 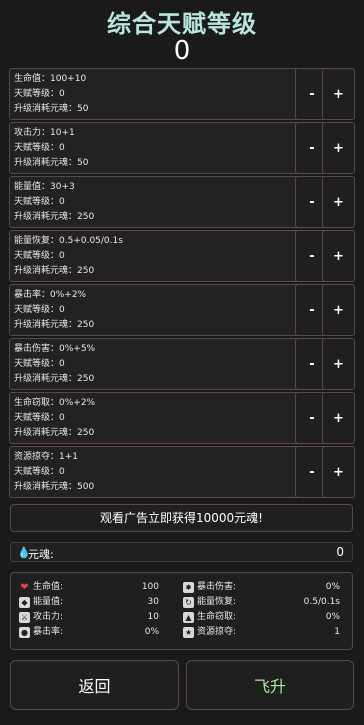 What do you see at coordinates (24, 632) in the screenshot?
I see `crit-rate-icon: ●` at bounding box center [24, 632].